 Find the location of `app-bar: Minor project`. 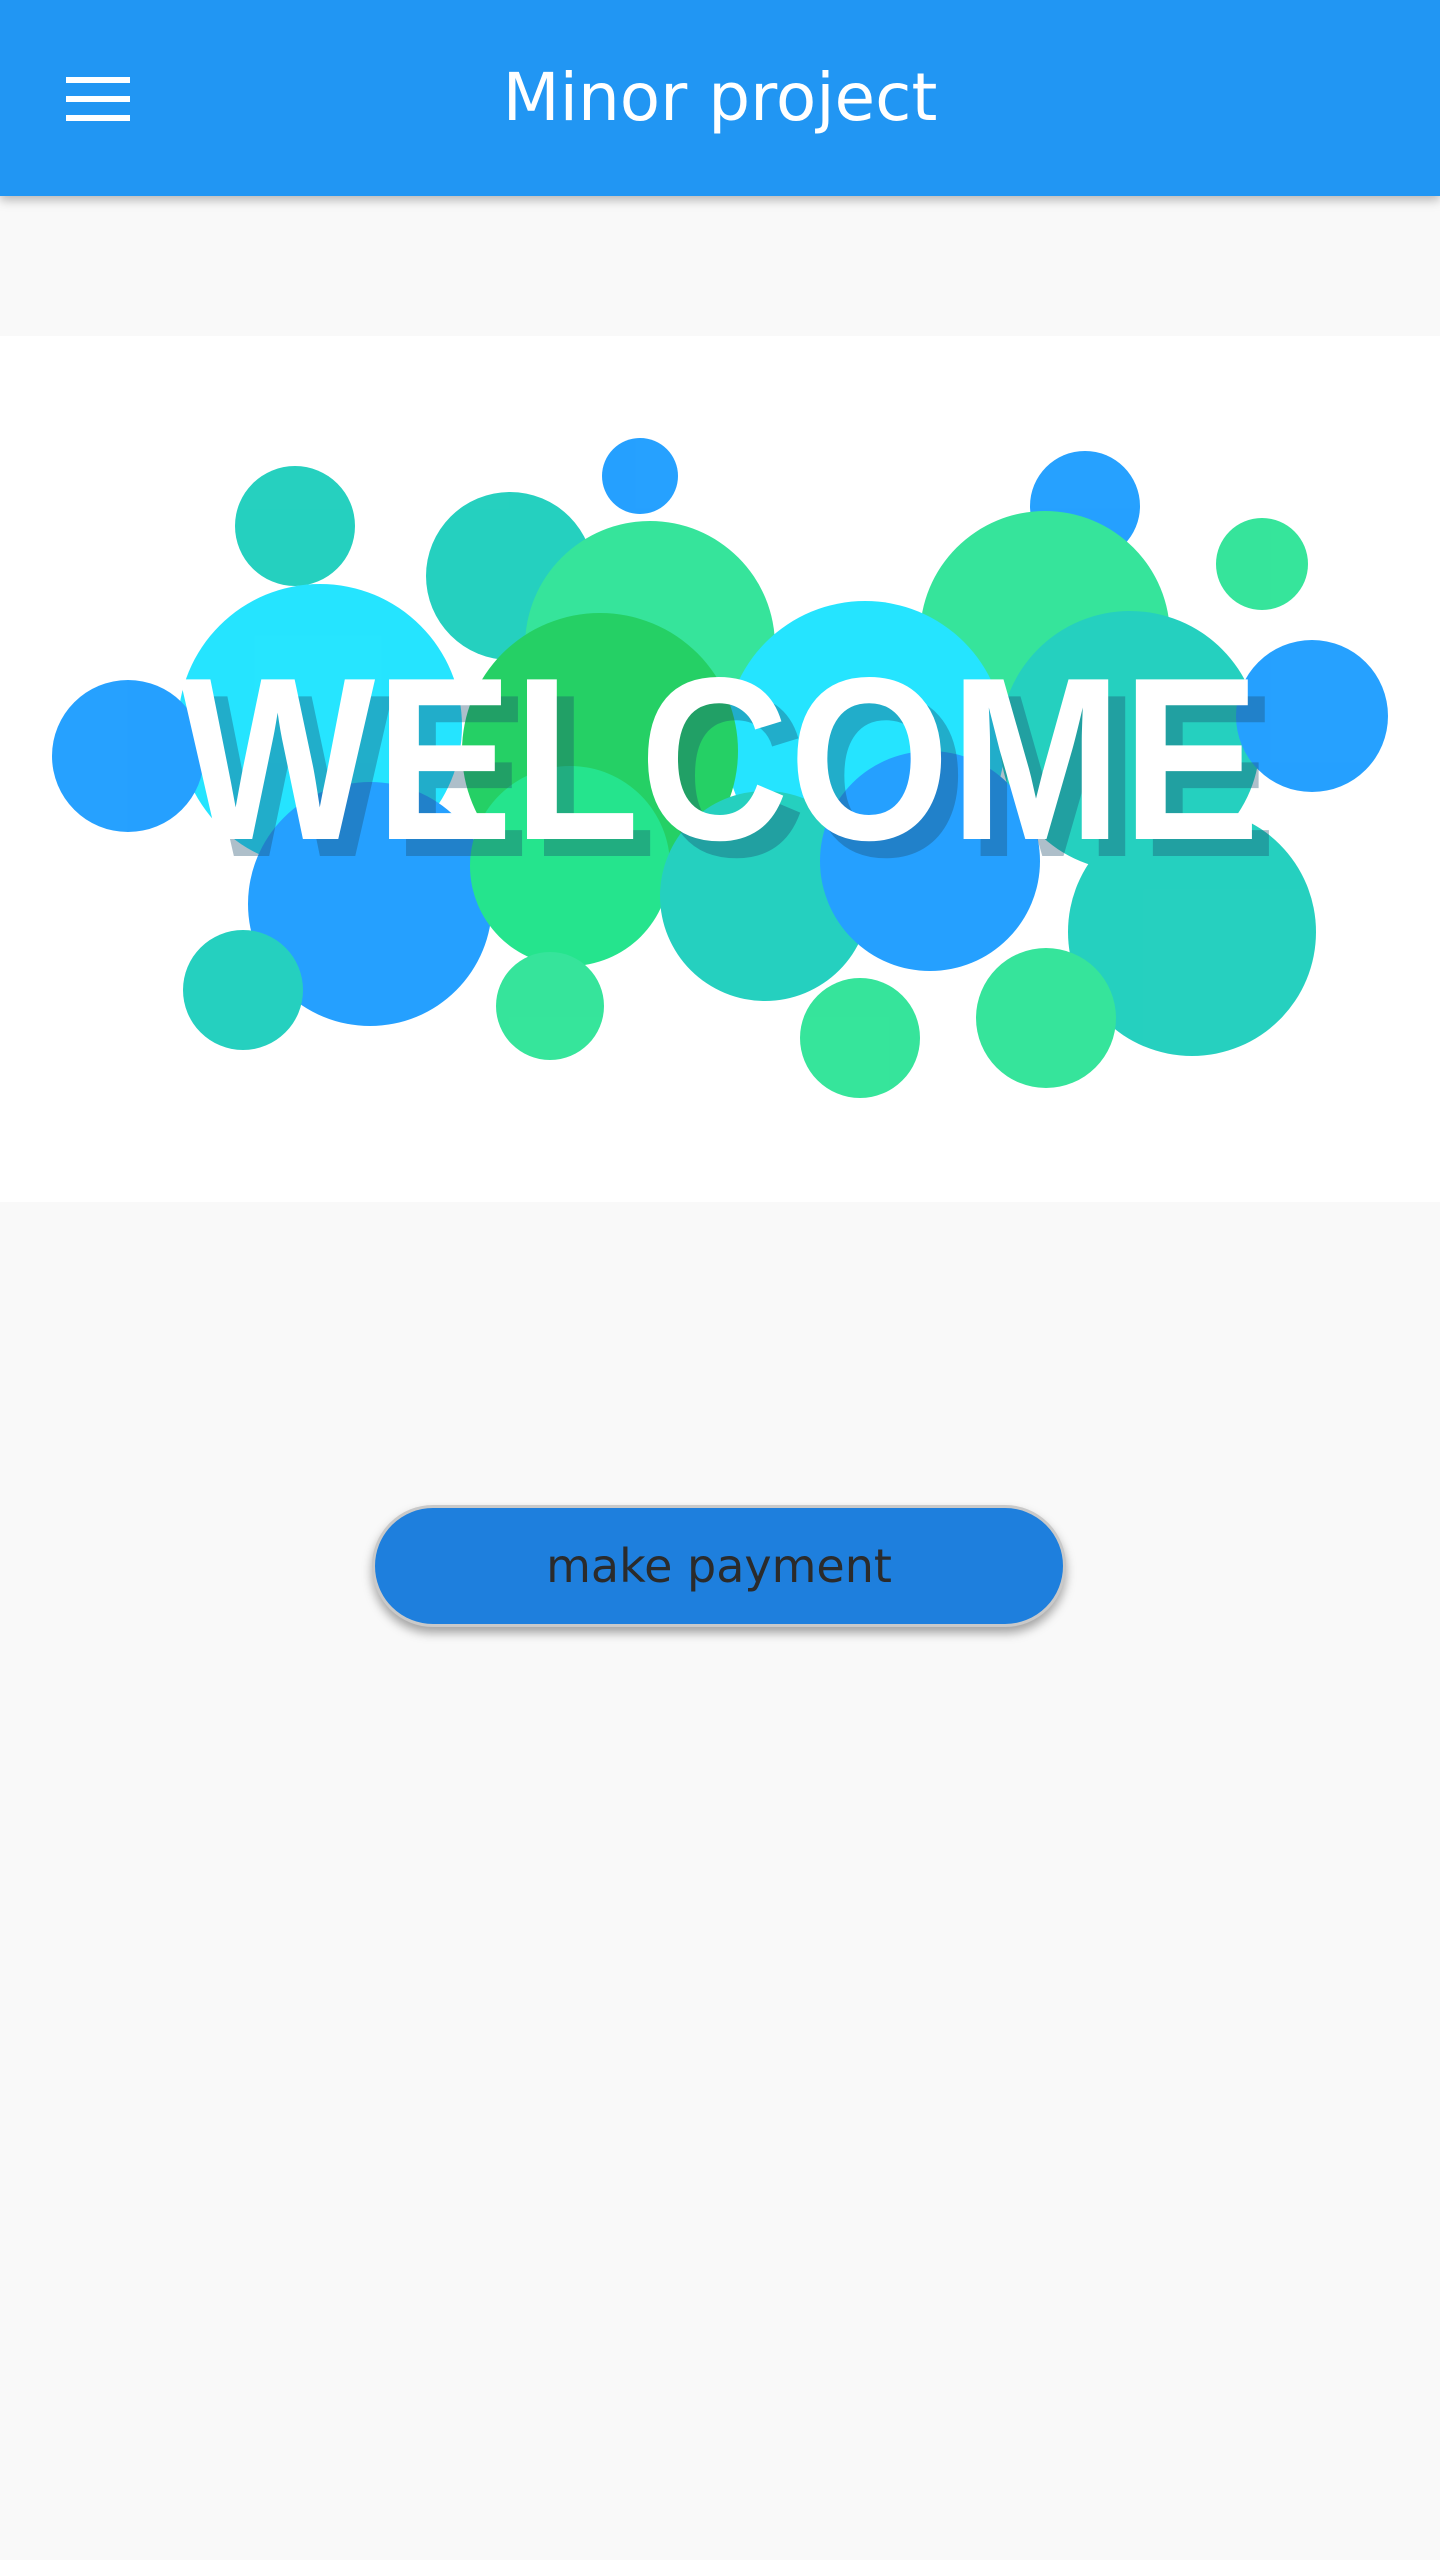

app-bar: Minor project is located at coordinates (720, 98).